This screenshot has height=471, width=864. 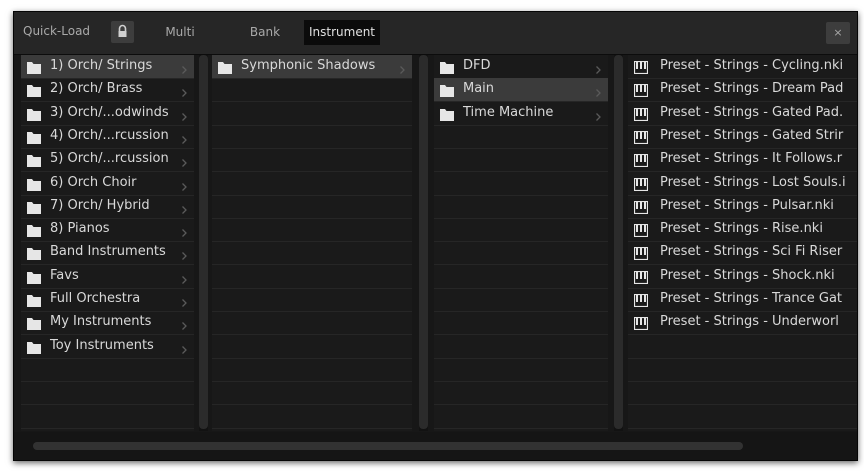 I want to click on item-label: Preset - Strings - Underworl, so click(x=749, y=322).